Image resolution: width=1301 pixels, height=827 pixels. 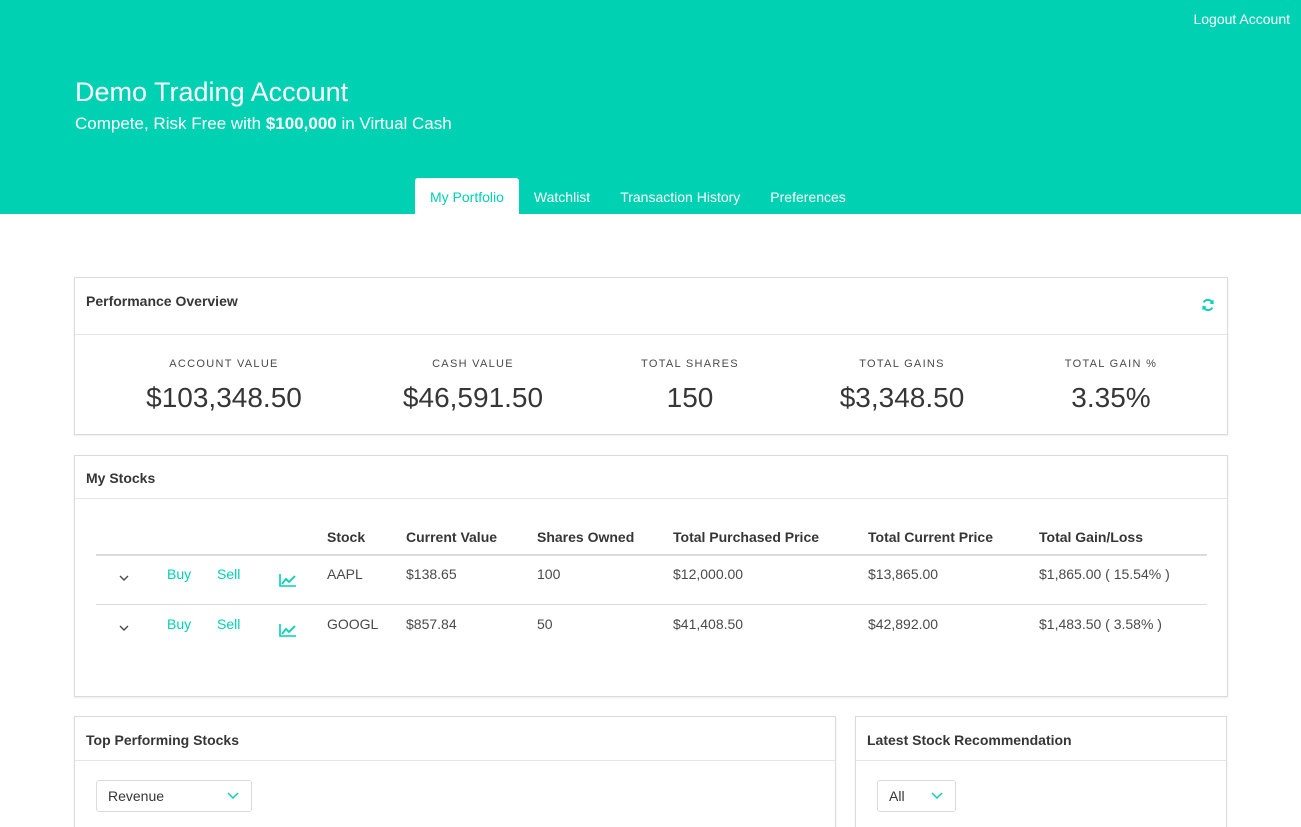 What do you see at coordinates (121, 478) in the screenshot?
I see `my-stocks-title: My Stocks` at bounding box center [121, 478].